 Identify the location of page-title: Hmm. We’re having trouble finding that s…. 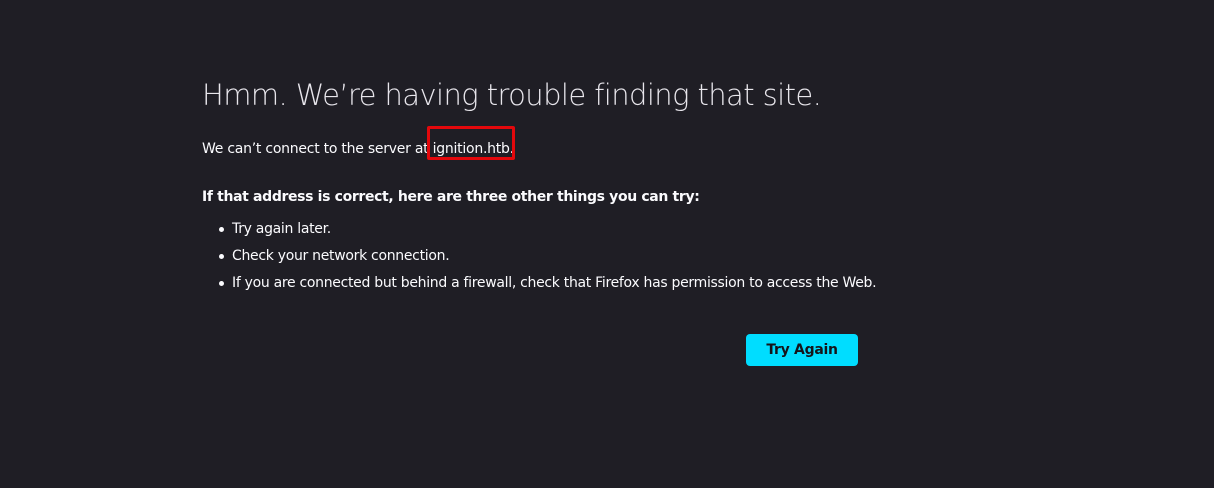
(512, 95).